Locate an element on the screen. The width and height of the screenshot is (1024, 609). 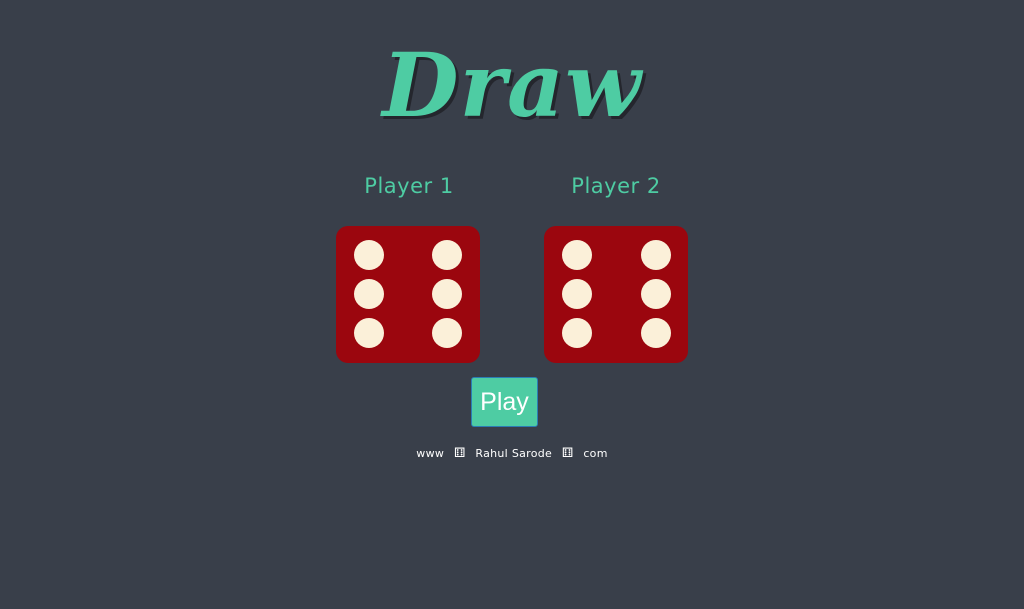
player-1-die is located at coordinates (408, 294).